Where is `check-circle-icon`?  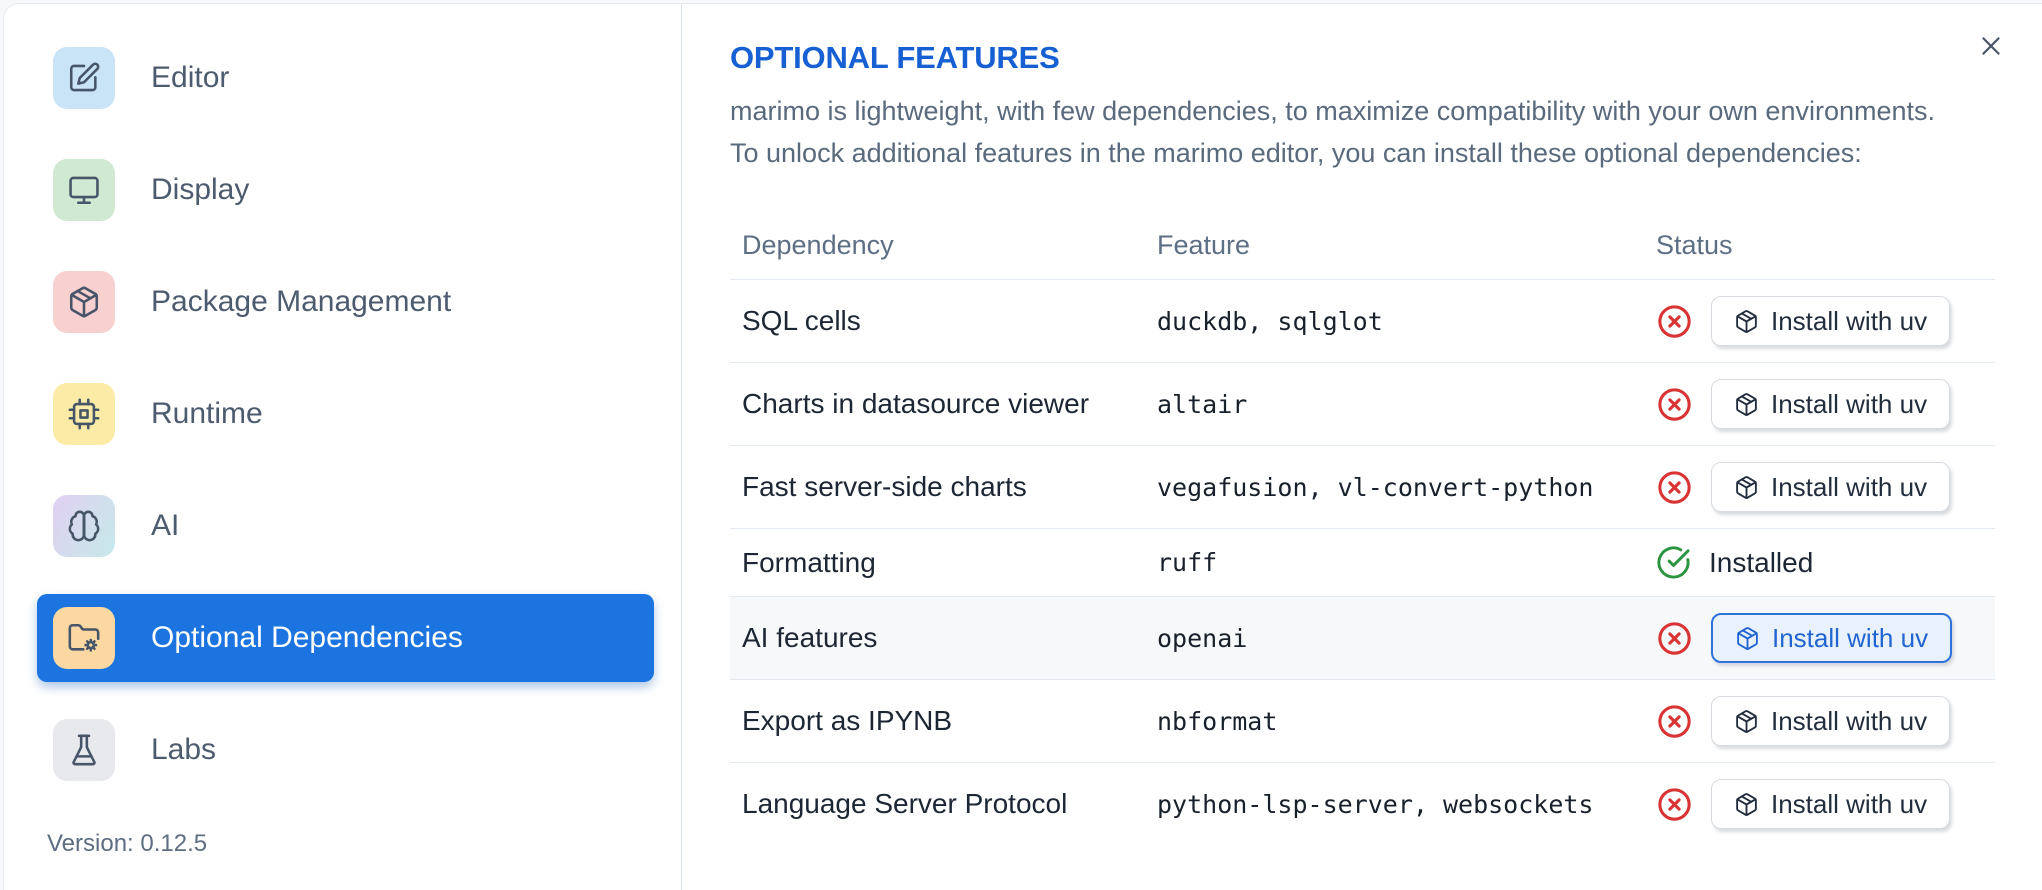
check-circle-icon is located at coordinates (1673, 562).